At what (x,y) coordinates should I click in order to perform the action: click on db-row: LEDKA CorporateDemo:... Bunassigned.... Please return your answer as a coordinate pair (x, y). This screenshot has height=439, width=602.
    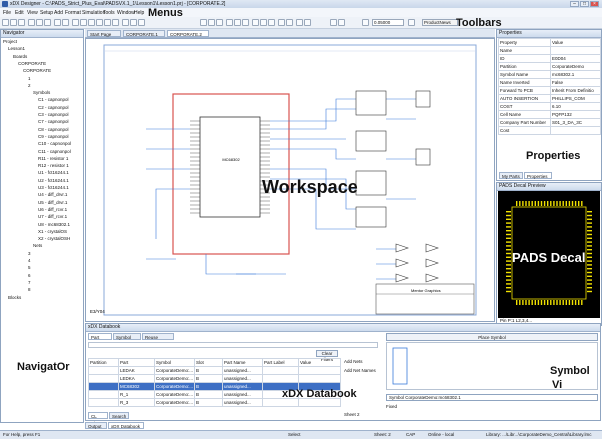
    Looking at the image, I should click on (214, 378).